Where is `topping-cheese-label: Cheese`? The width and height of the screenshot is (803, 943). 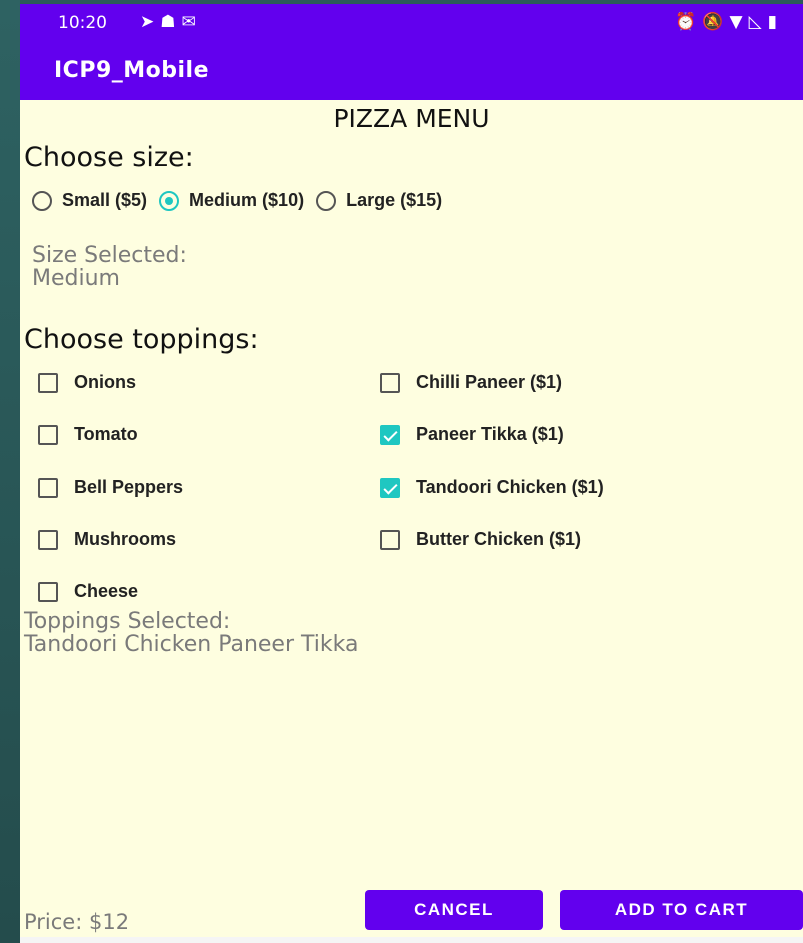
topping-cheese-label: Cheese is located at coordinates (106, 591).